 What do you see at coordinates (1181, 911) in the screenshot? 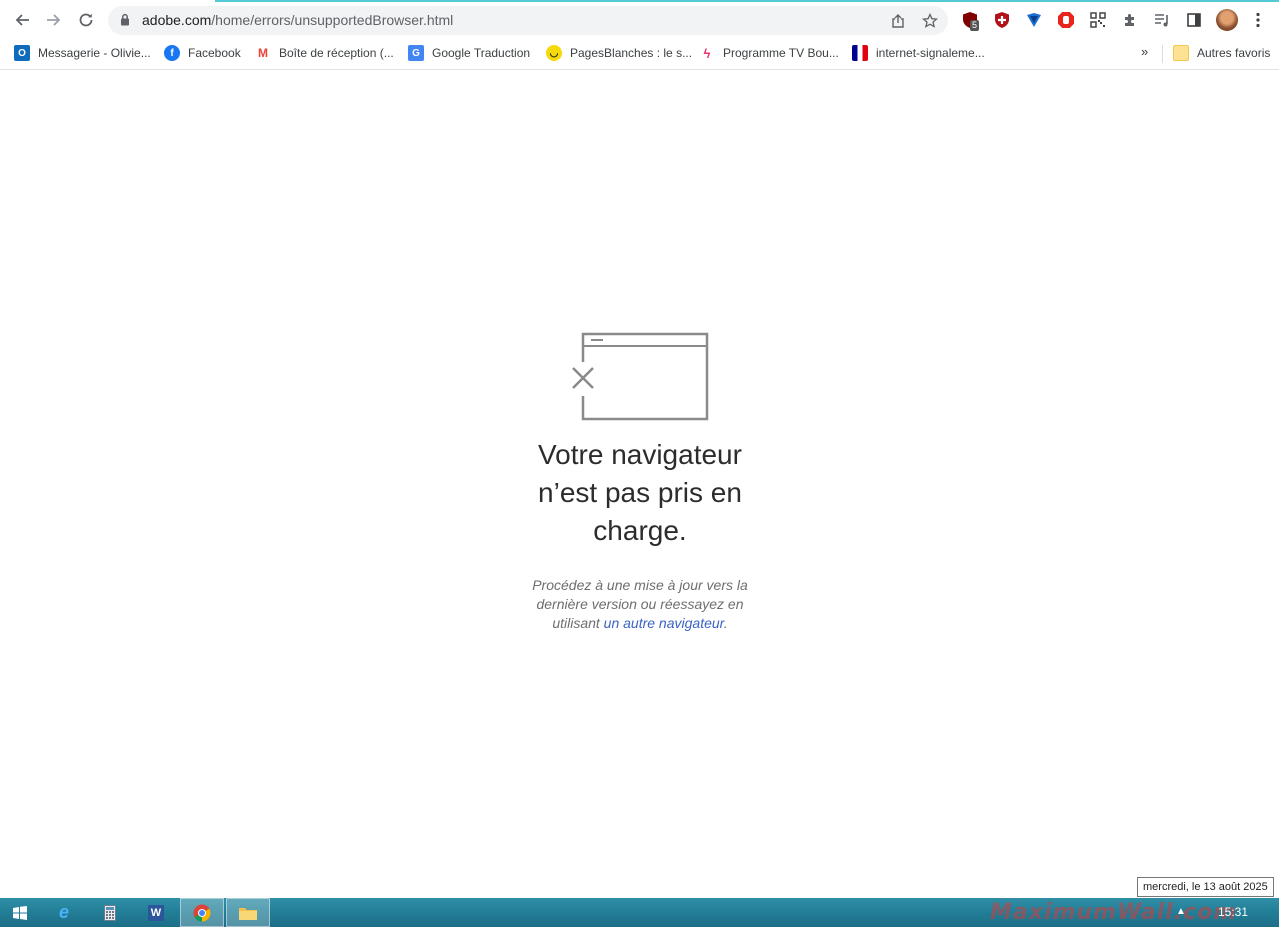
I see `show-hidden-icons-button: ▲` at bounding box center [1181, 911].